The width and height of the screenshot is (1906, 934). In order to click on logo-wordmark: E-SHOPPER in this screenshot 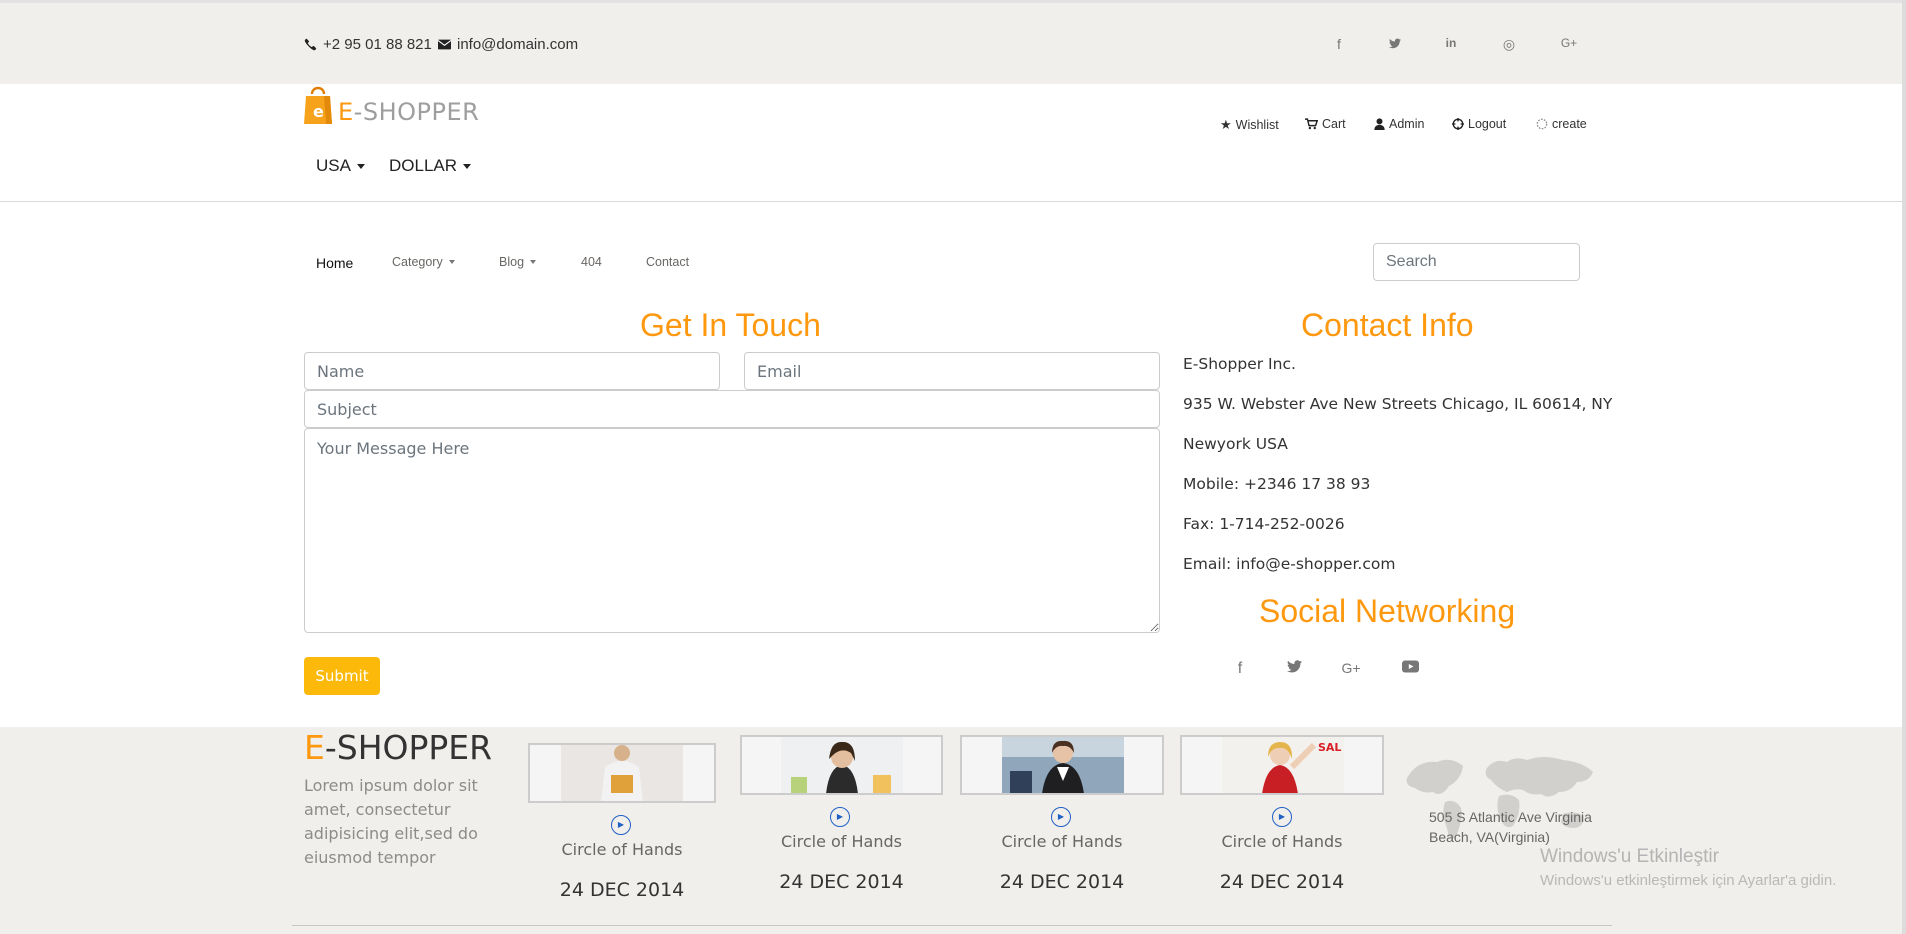, I will do `click(408, 112)`.